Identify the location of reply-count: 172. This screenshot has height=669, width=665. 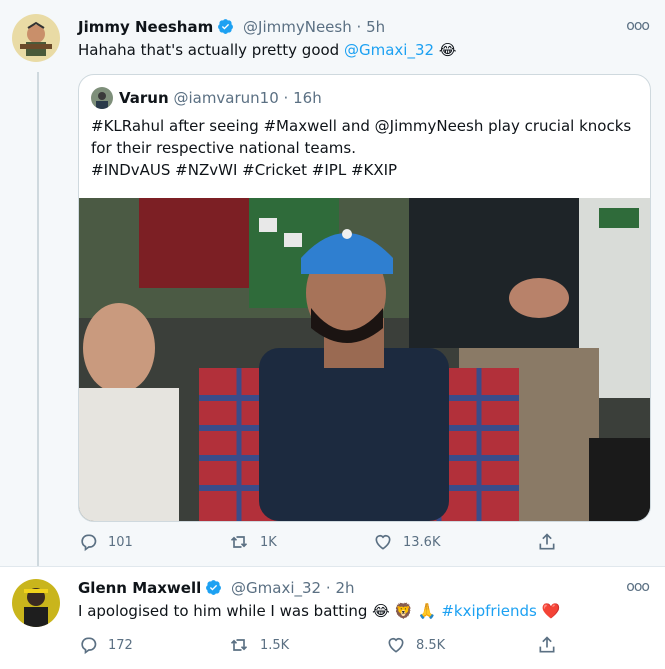
(120, 645).